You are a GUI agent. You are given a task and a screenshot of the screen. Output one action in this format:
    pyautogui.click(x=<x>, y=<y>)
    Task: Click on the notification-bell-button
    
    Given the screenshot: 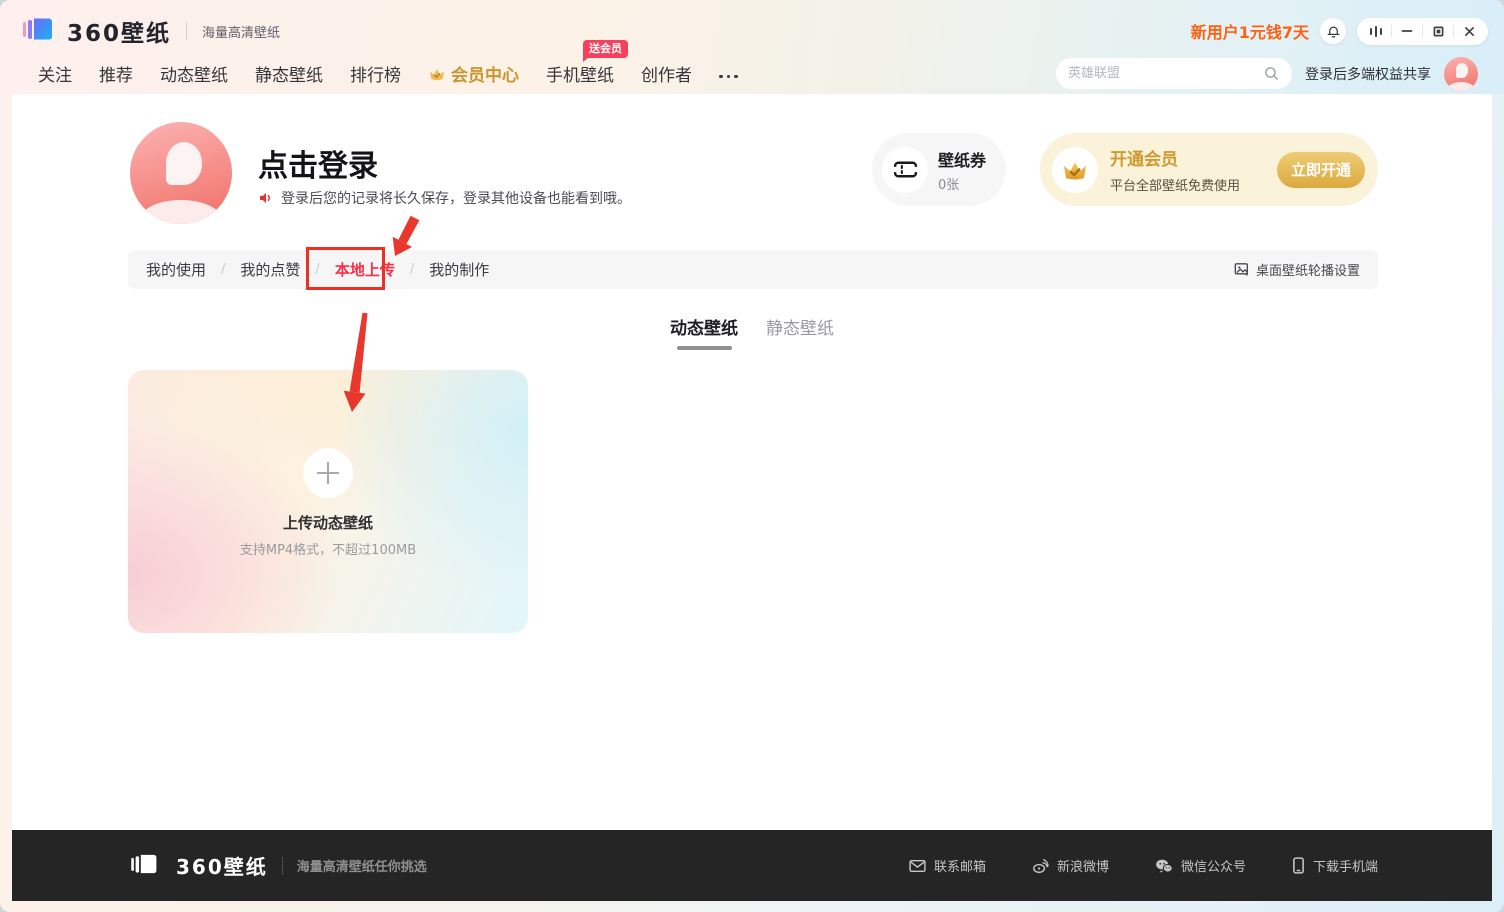 What is the action you would take?
    pyautogui.click(x=1333, y=31)
    